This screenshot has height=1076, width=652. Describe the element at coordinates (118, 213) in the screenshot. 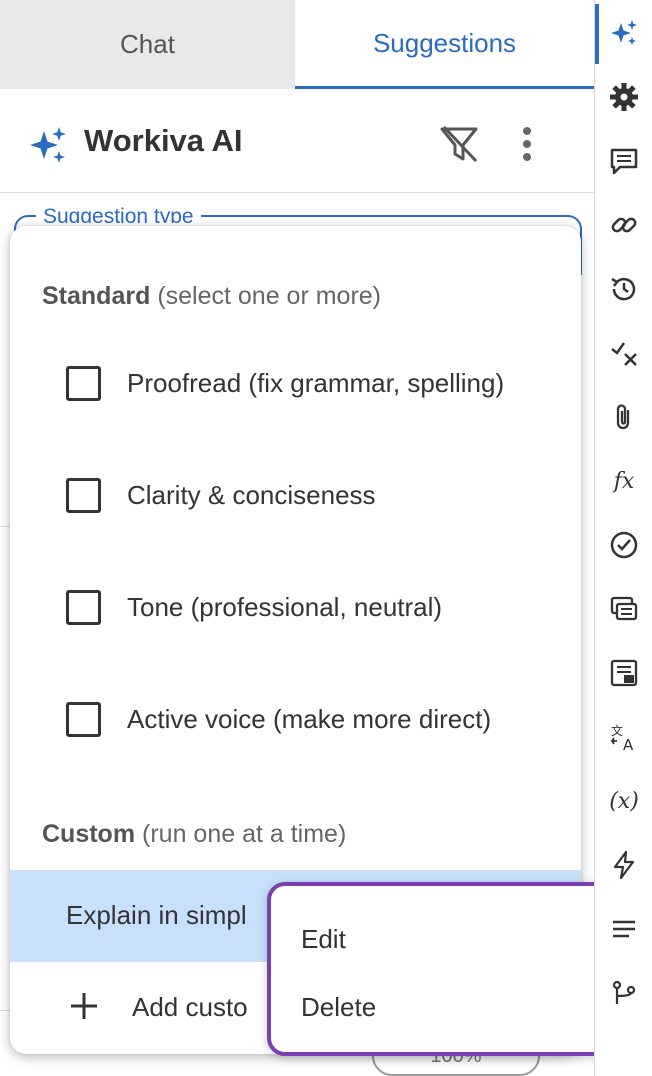

I see `suggestion-type-label: Suggestion type` at that location.